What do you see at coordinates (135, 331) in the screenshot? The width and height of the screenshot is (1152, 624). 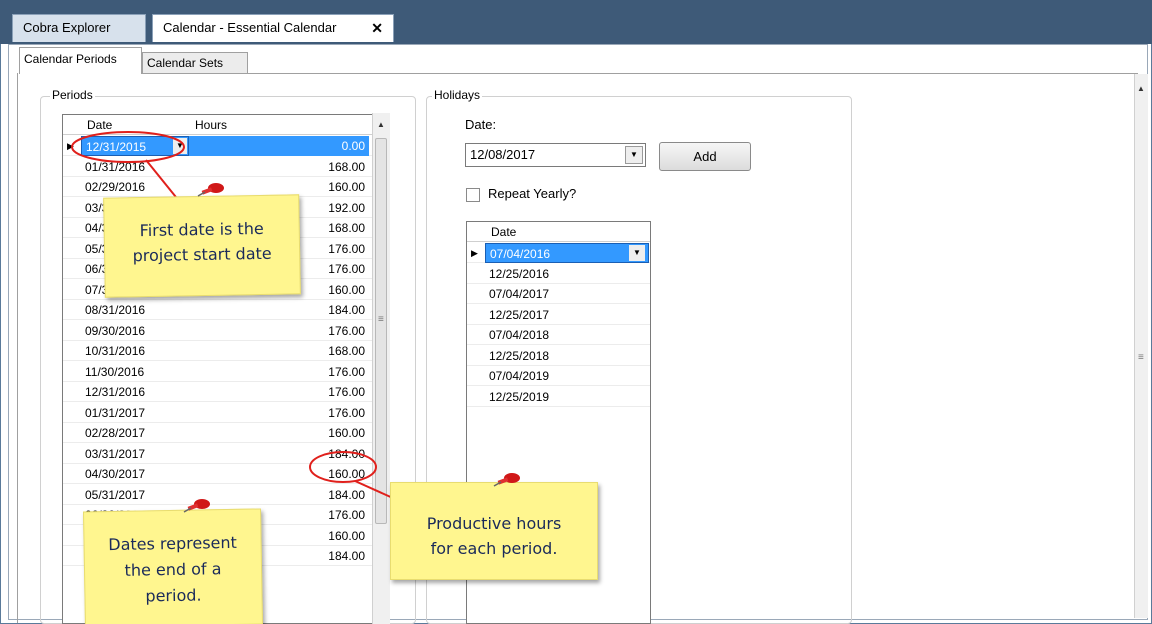 I see `period-date-cell: 09/30/2016` at bounding box center [135, 331].